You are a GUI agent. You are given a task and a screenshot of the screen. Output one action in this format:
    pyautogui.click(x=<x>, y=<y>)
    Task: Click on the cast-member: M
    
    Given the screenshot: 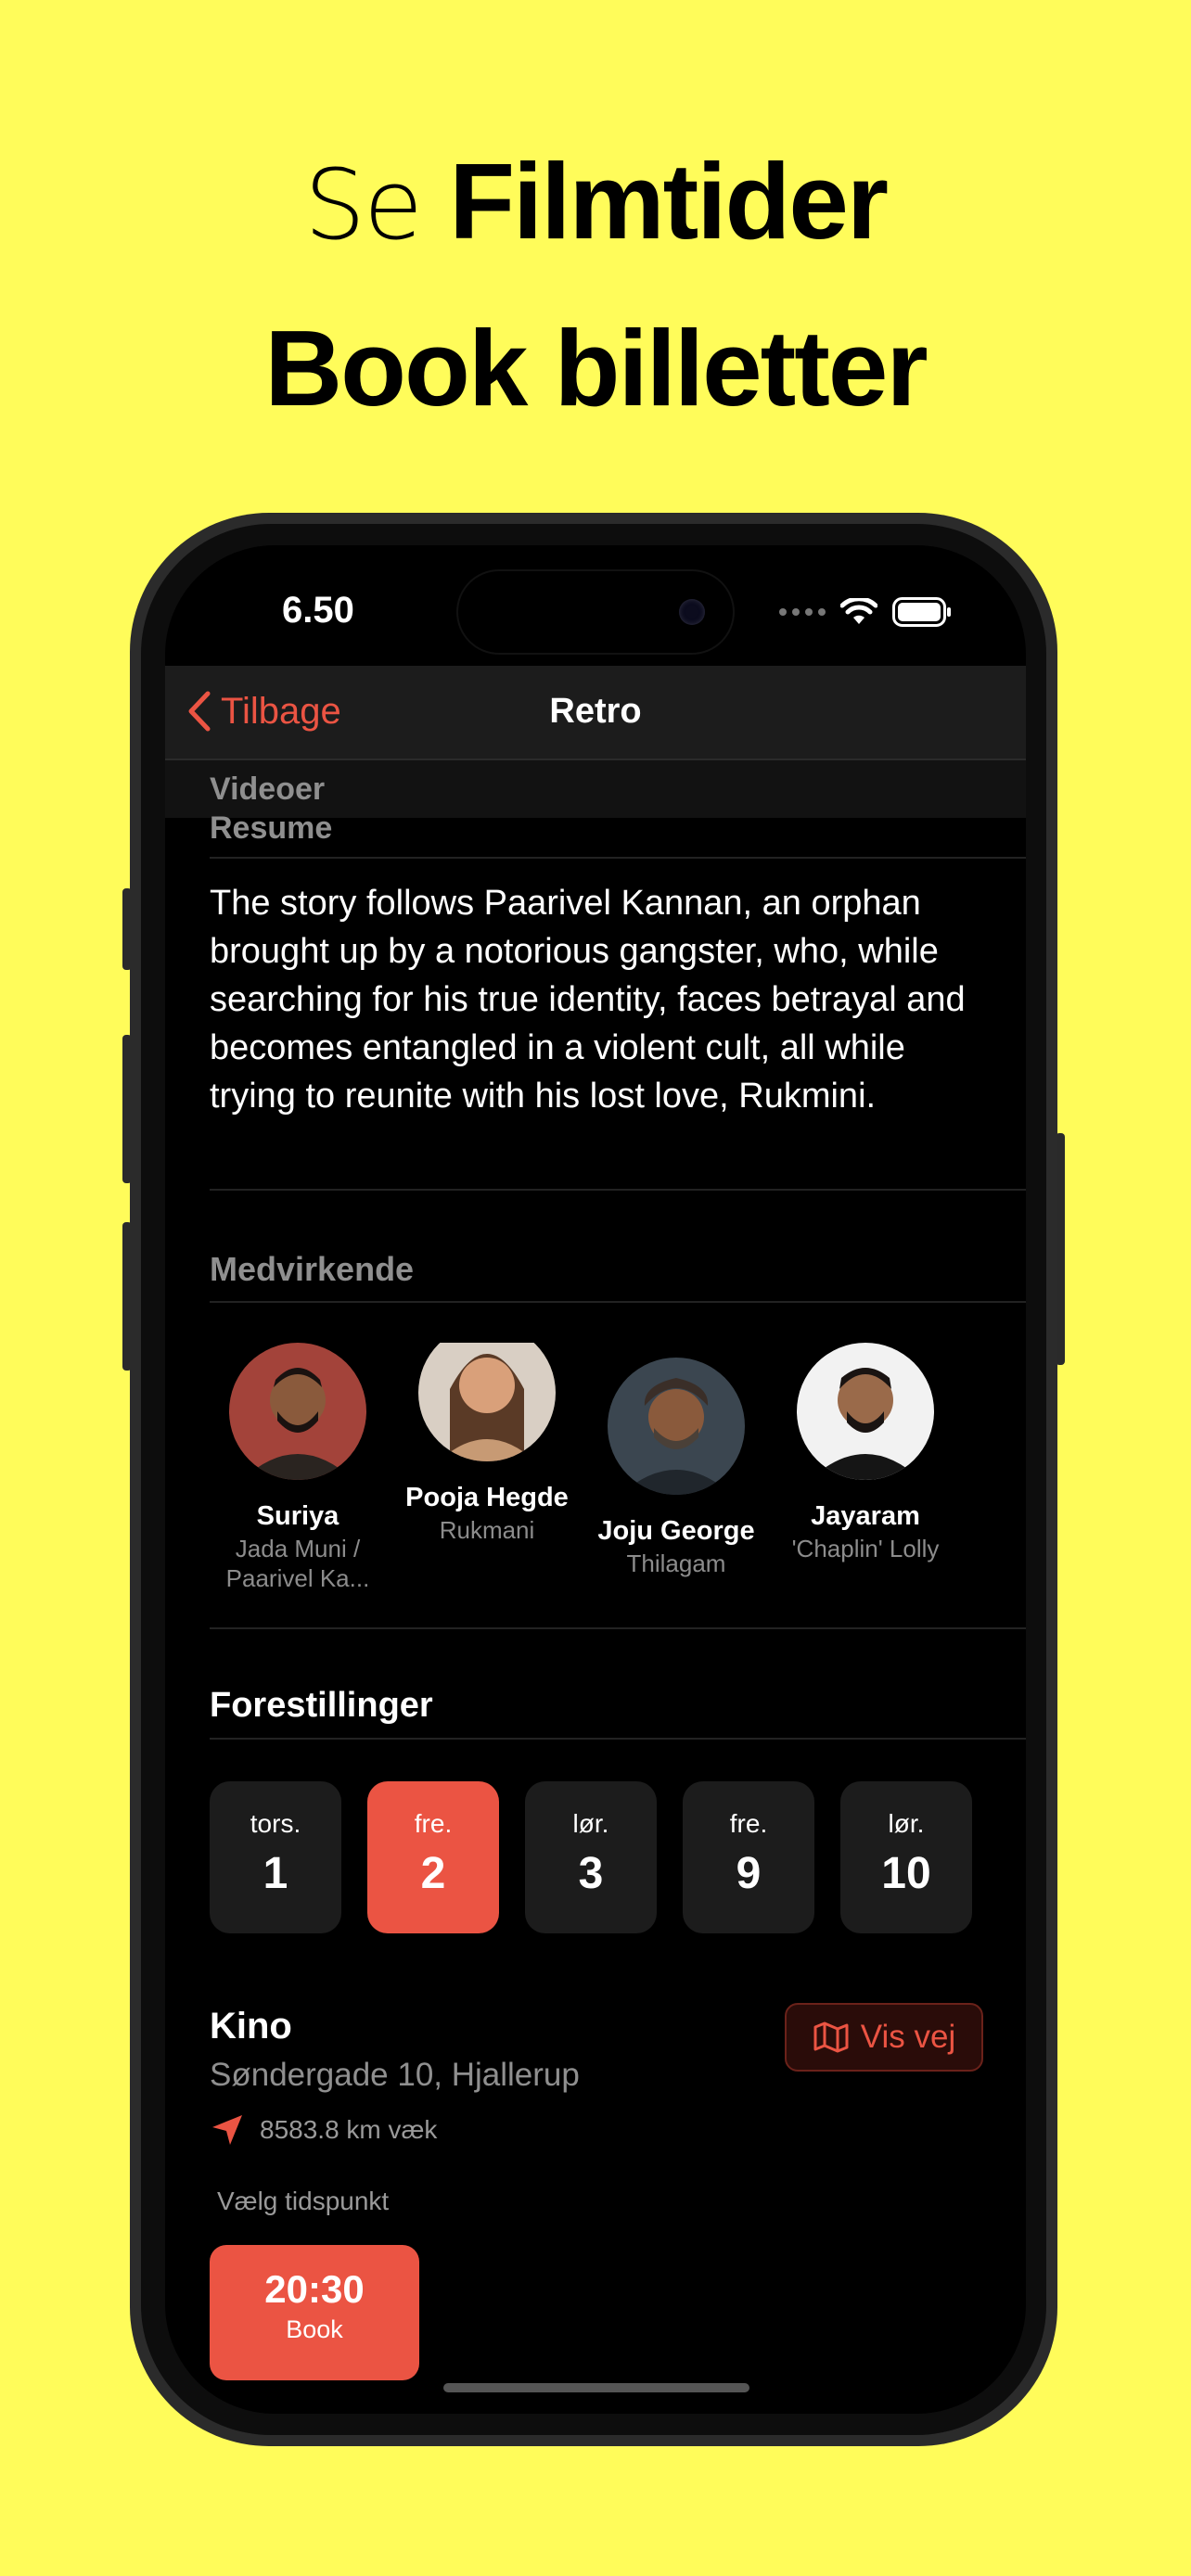 What is the action you would take?
    pyautogui.click(x=973, y=1435)
    